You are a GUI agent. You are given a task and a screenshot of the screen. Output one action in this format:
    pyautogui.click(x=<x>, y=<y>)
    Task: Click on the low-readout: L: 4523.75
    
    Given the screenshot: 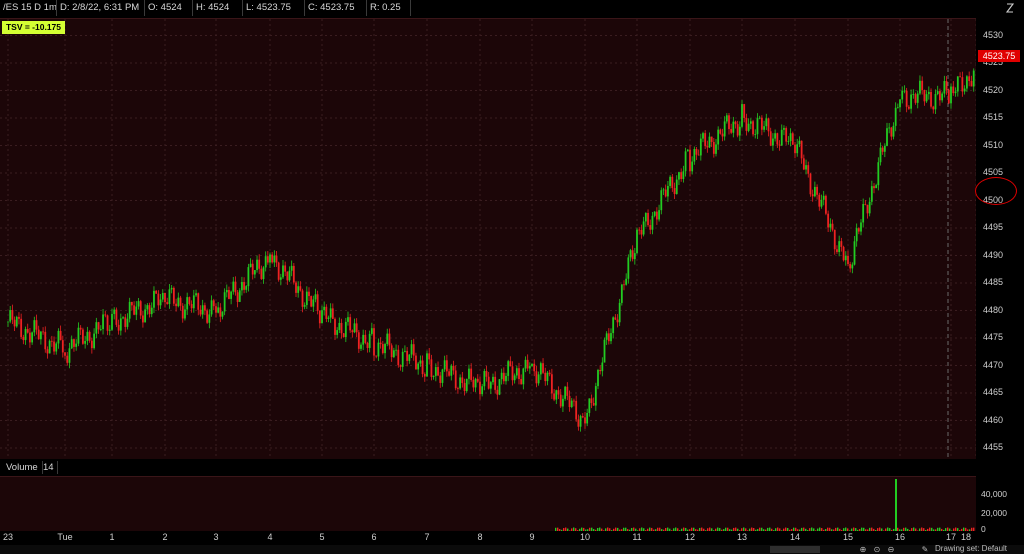 What is the action you would take?
    pyautogui.click(x=274, y=8)
    